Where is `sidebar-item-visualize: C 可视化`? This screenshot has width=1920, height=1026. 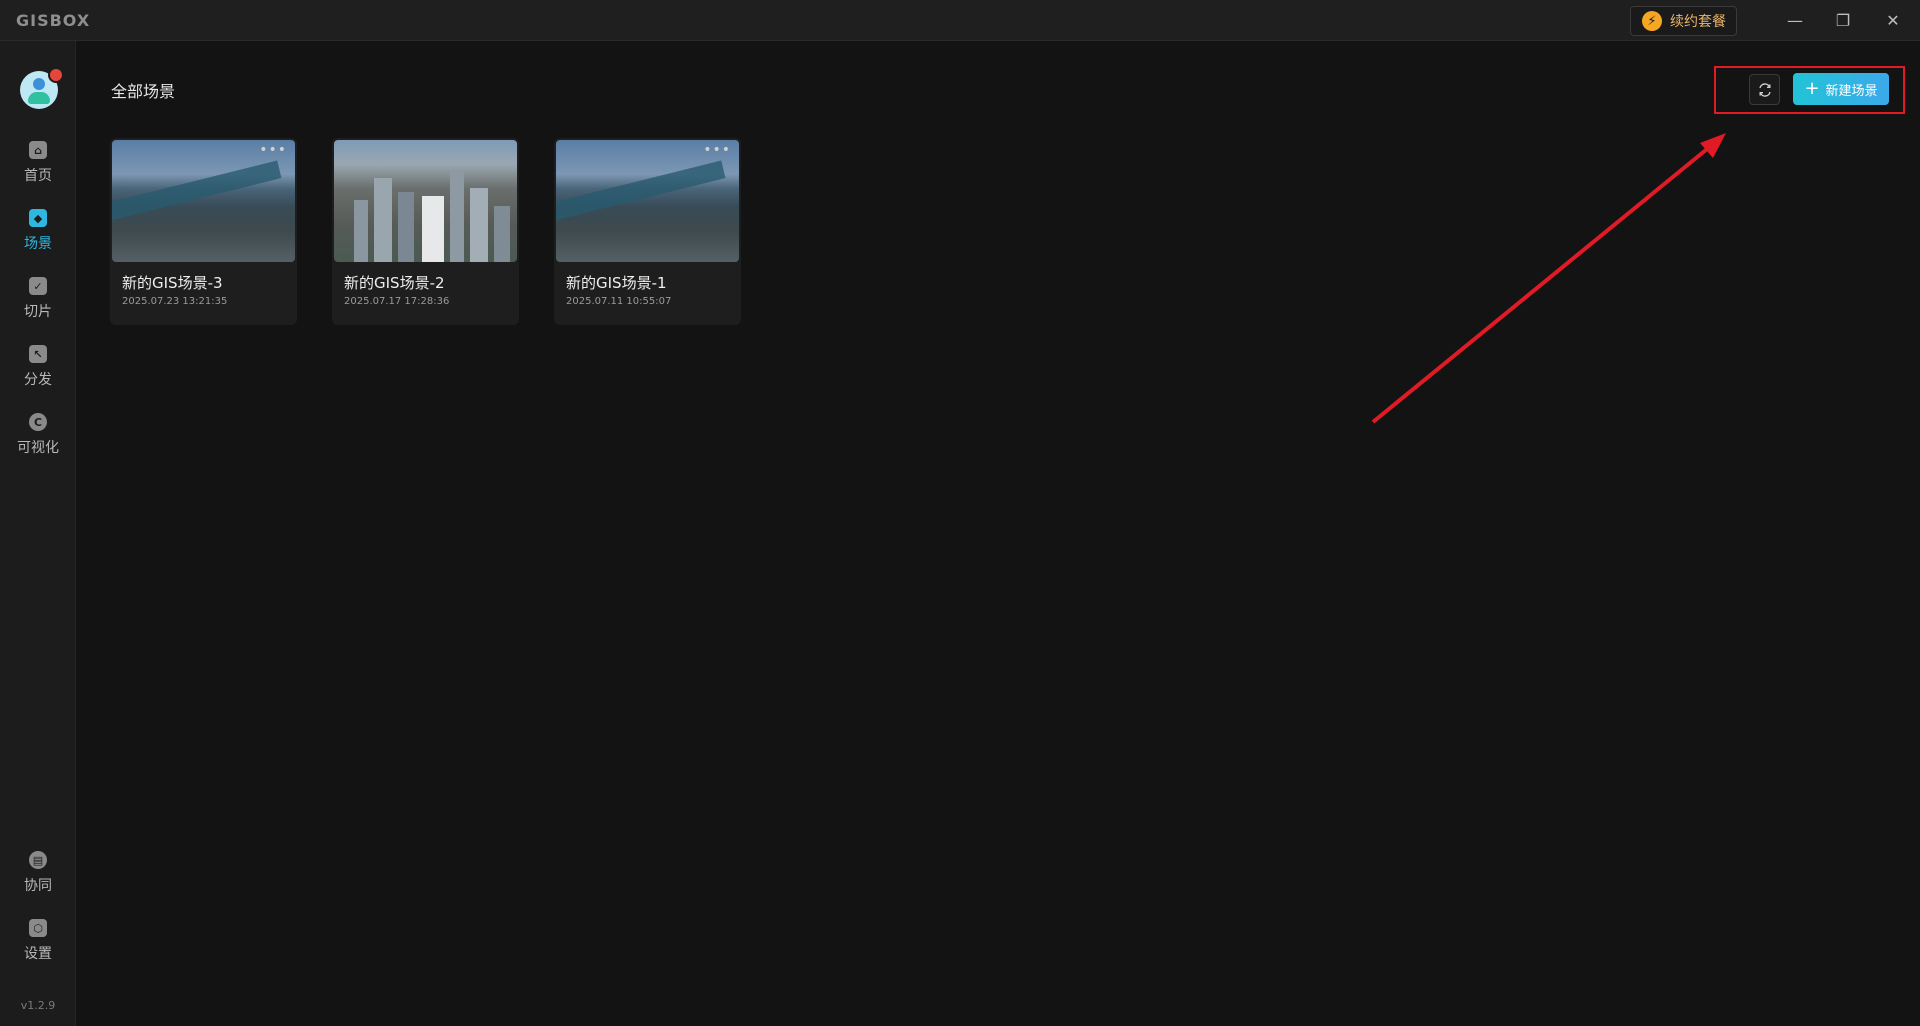 sidebar-item-visualize: C 可视化 is located at coordinates (38, 442).